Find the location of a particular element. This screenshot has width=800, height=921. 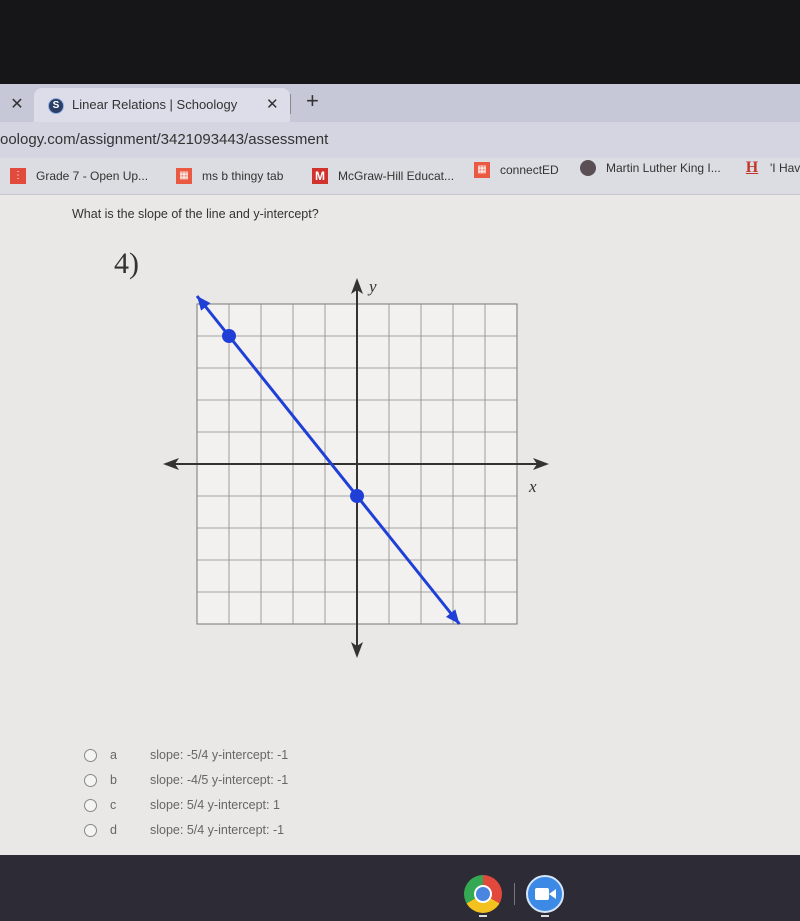

tab-linear-relations: S Linear Relations | Schoology ✕ is located at coordinates (162, 105).